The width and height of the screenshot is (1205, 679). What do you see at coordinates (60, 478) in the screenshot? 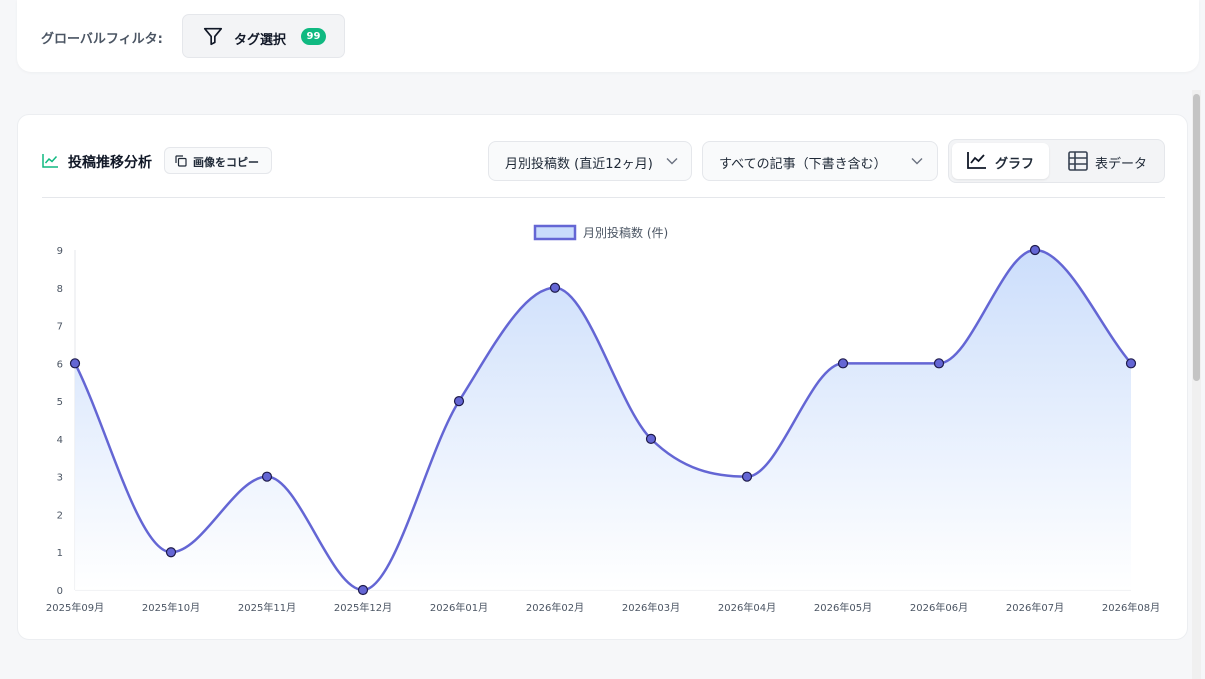
I see `y-tick-label: 3` at bounding box center [60, 478].